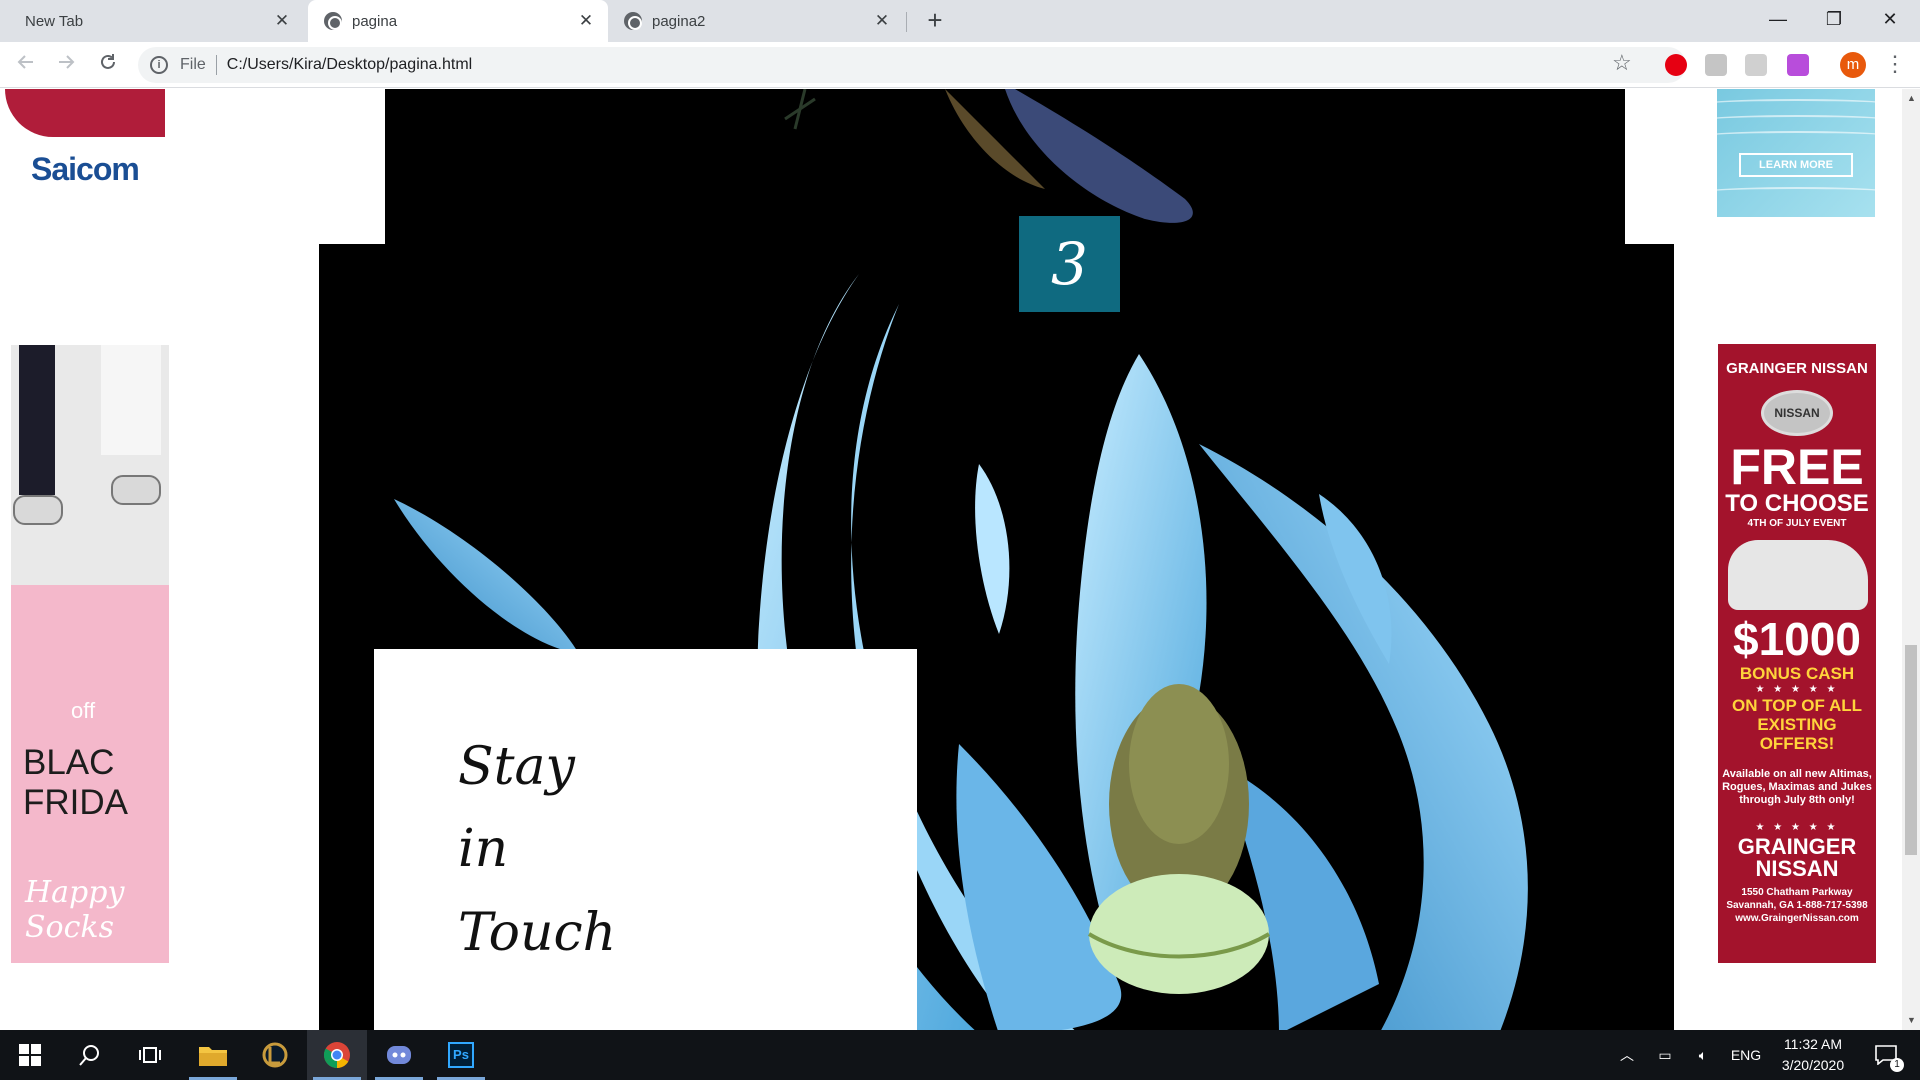  I want to click on ad-bf-line-2: FRIDA, so click(75, 802).